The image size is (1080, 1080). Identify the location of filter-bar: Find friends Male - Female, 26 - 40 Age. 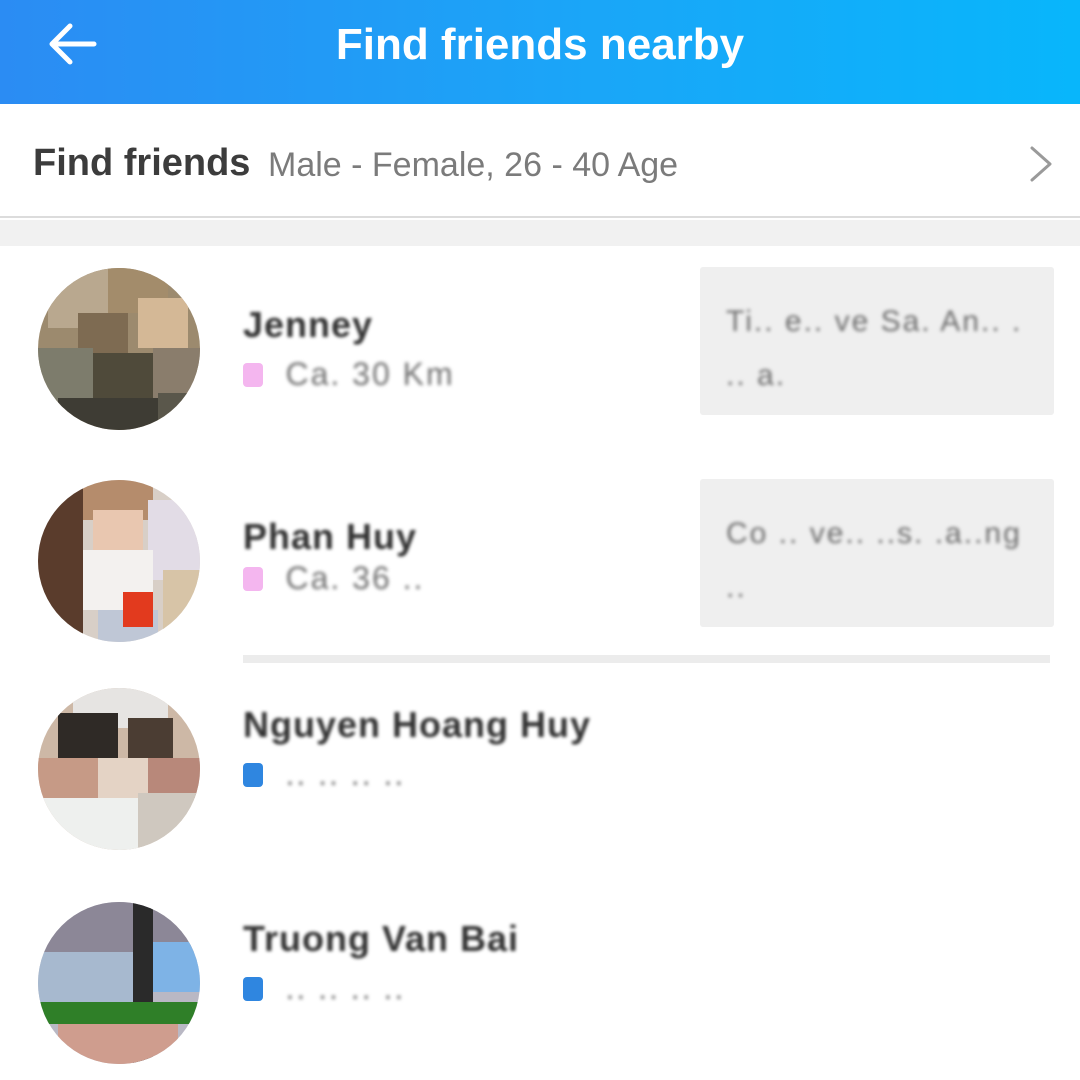
(540, 162).